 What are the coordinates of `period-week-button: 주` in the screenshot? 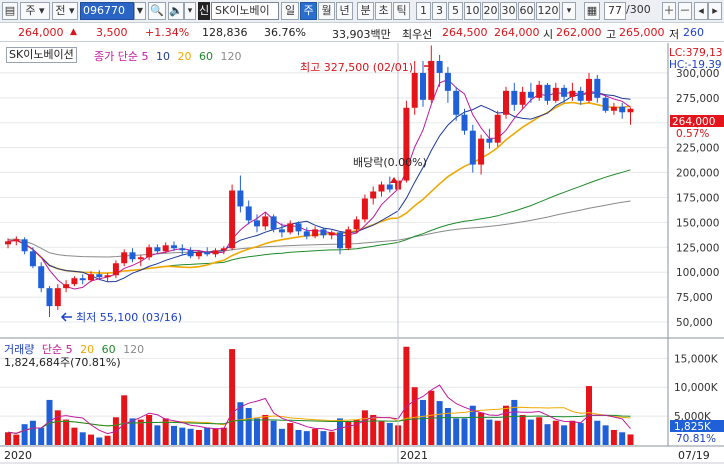 It's located at (308, 11).